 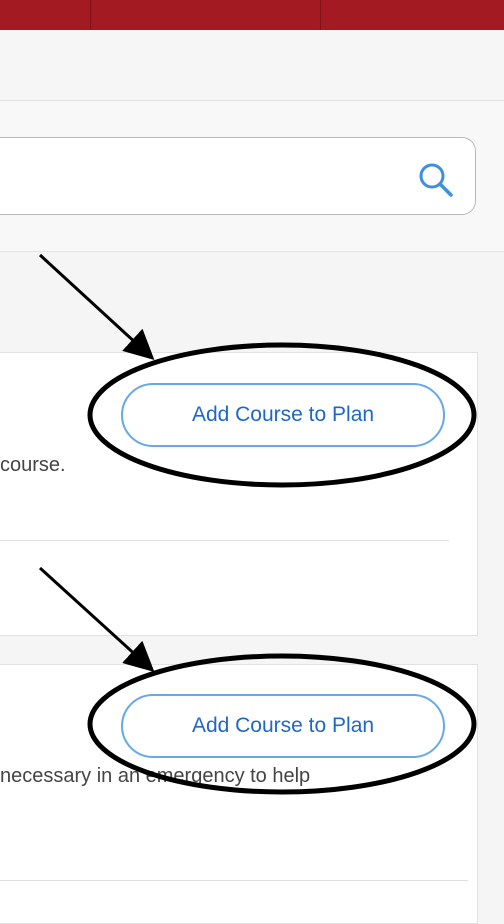 I want to click on search-icon, so click(x=436, y=180).